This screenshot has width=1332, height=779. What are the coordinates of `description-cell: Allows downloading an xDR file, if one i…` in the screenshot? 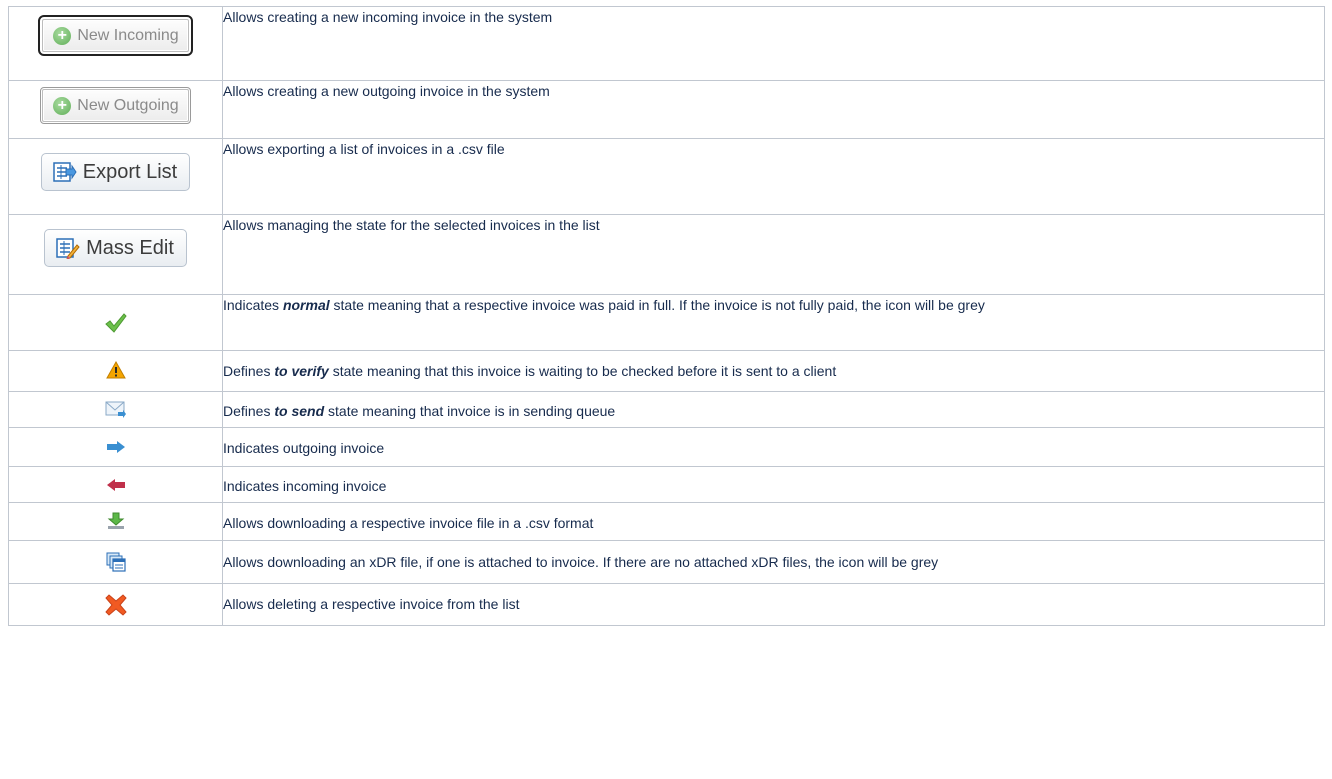 It's located at (773, 562).